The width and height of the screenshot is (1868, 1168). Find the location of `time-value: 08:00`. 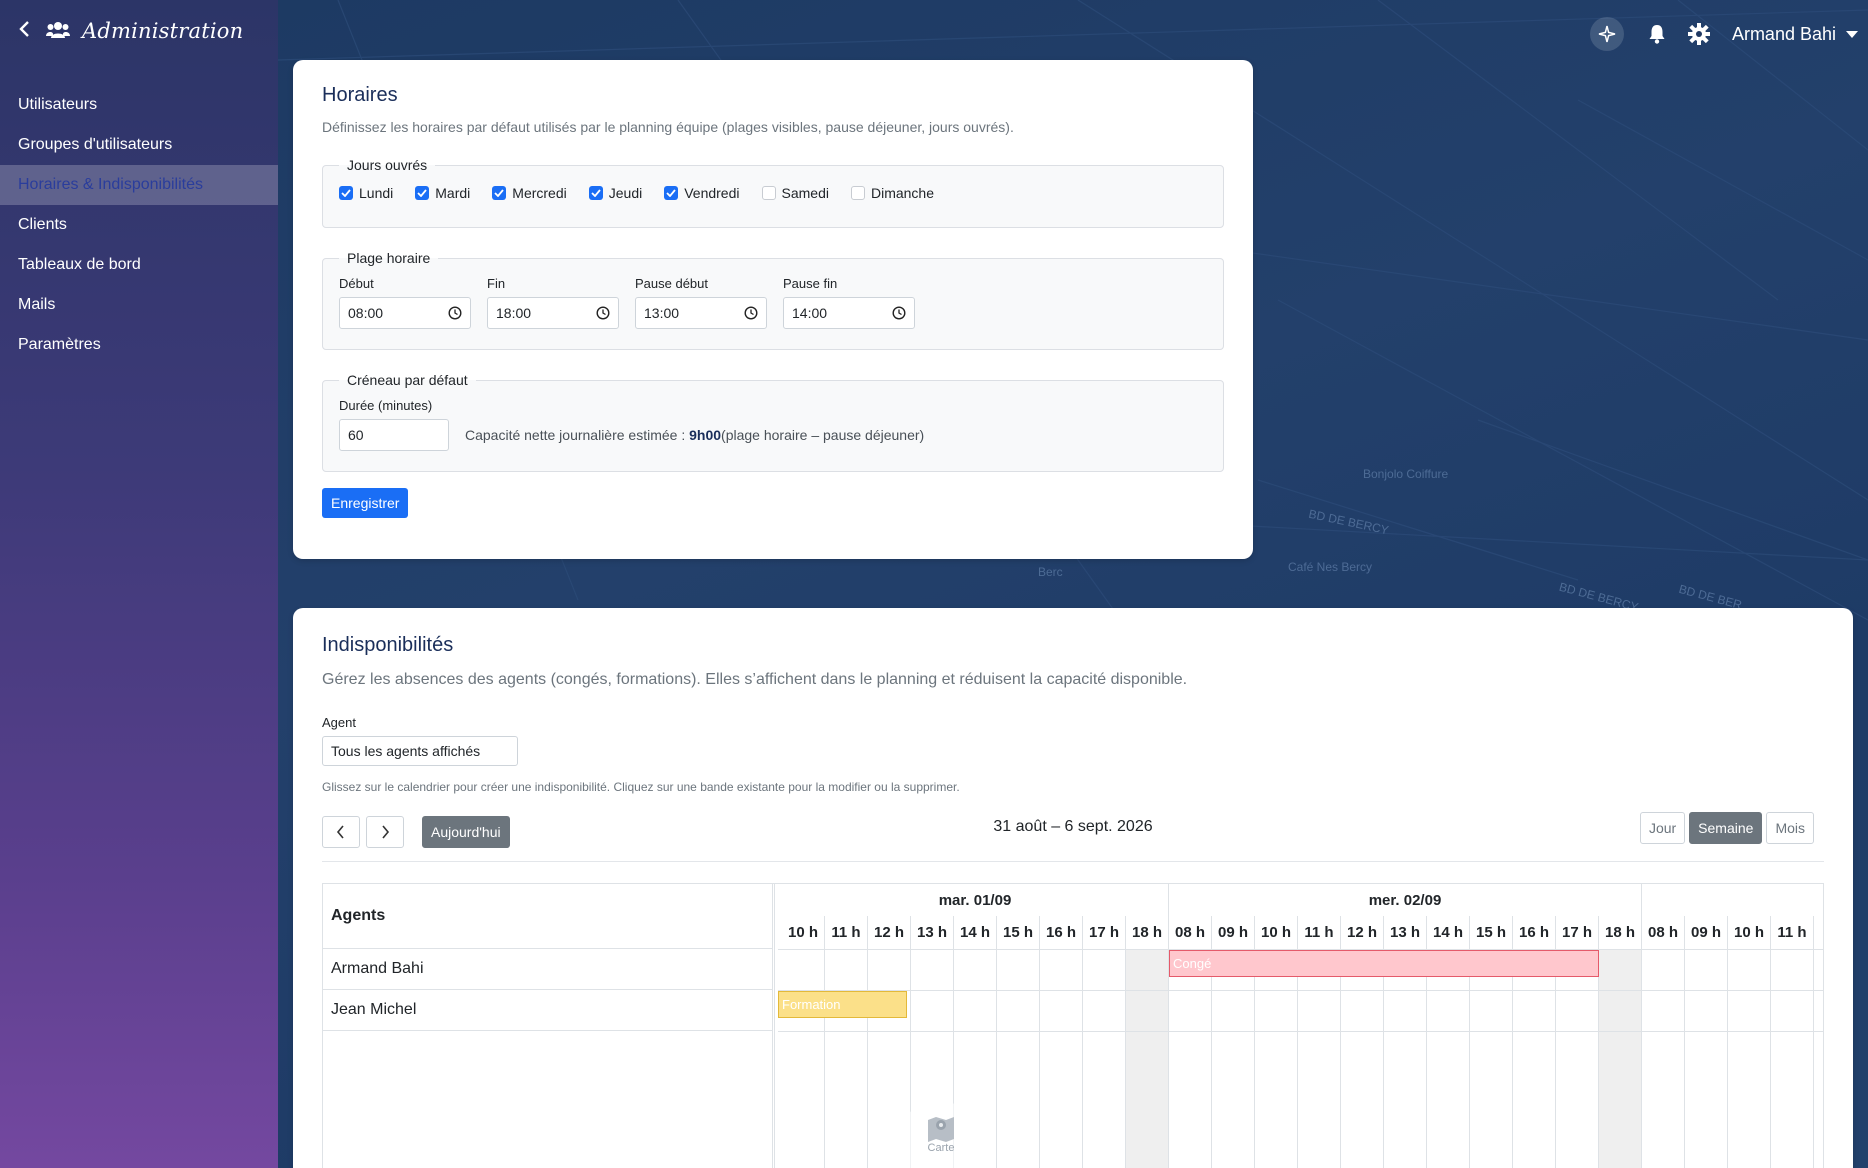

time-value: 08:00 is located at coordinates (366, 313).